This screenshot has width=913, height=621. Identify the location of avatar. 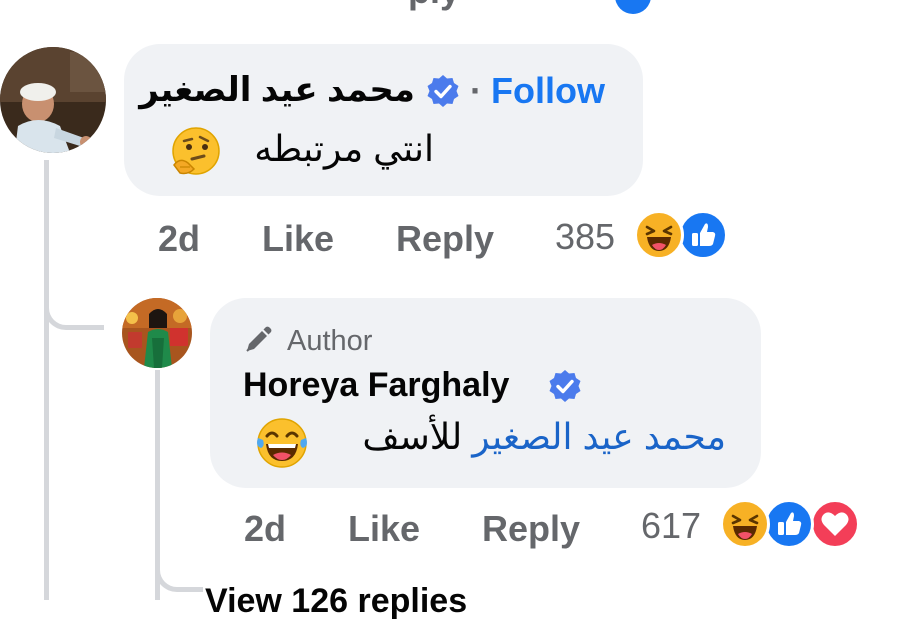
(53, 100).